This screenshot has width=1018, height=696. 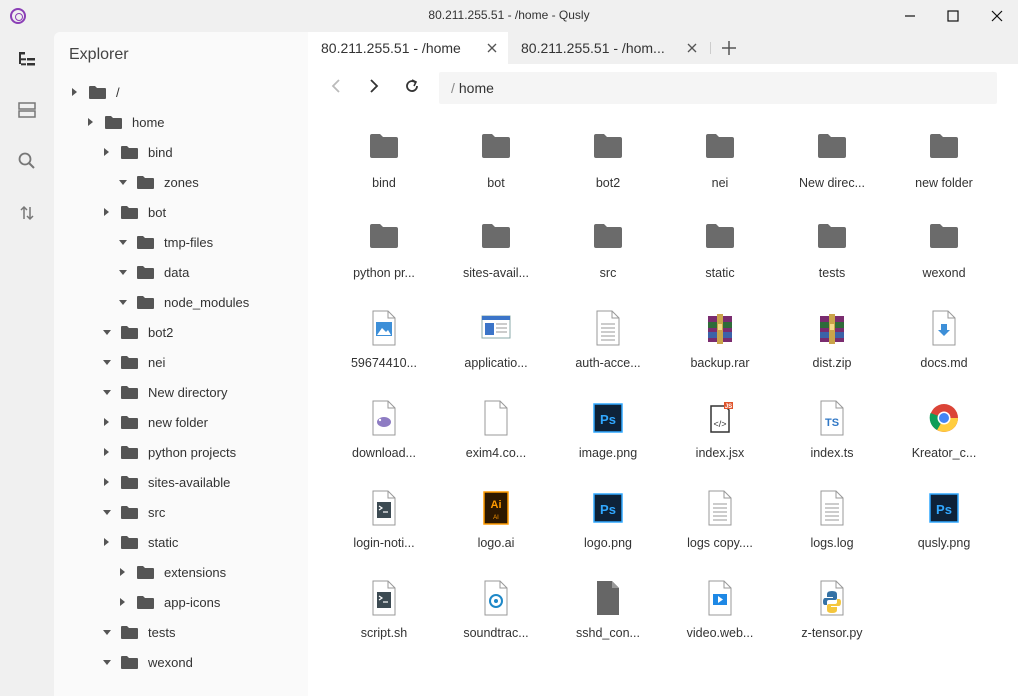 What do you see at coordinates (158, 182) in the screenshot?
I see `tree-item: zones` at bounding box center [158, 182].